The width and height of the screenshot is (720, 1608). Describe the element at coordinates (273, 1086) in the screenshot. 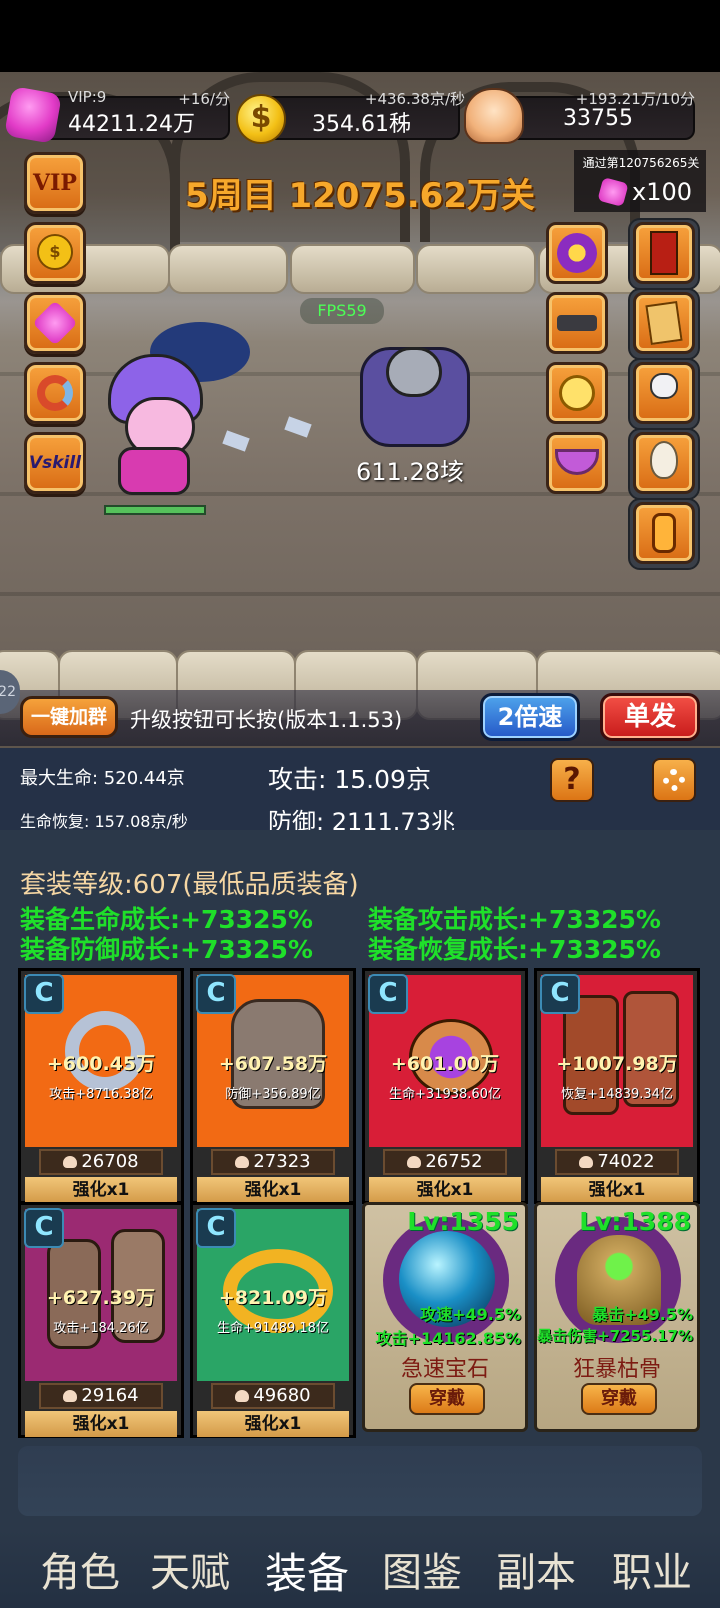

I see `equipment-card-armor: C +607.58万 防御+356.89亿 27323 强化x1` at that location.